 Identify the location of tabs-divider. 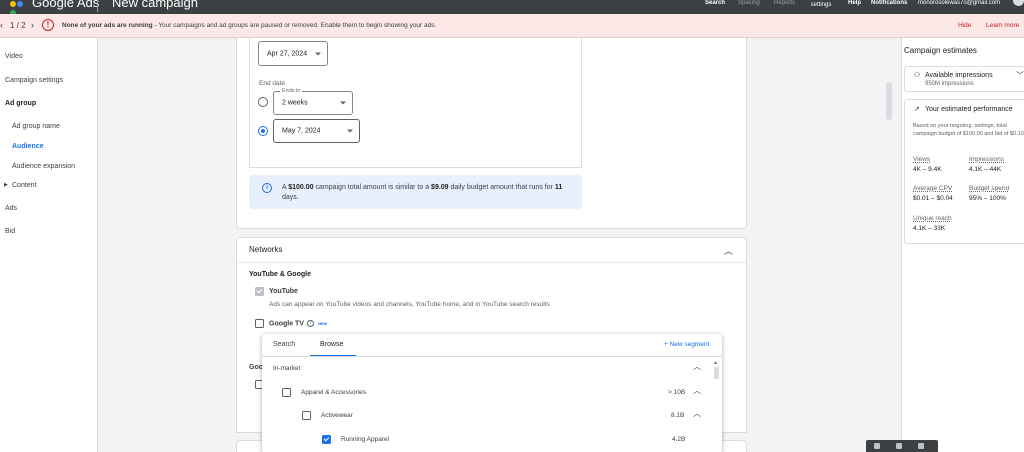
(492, 356).